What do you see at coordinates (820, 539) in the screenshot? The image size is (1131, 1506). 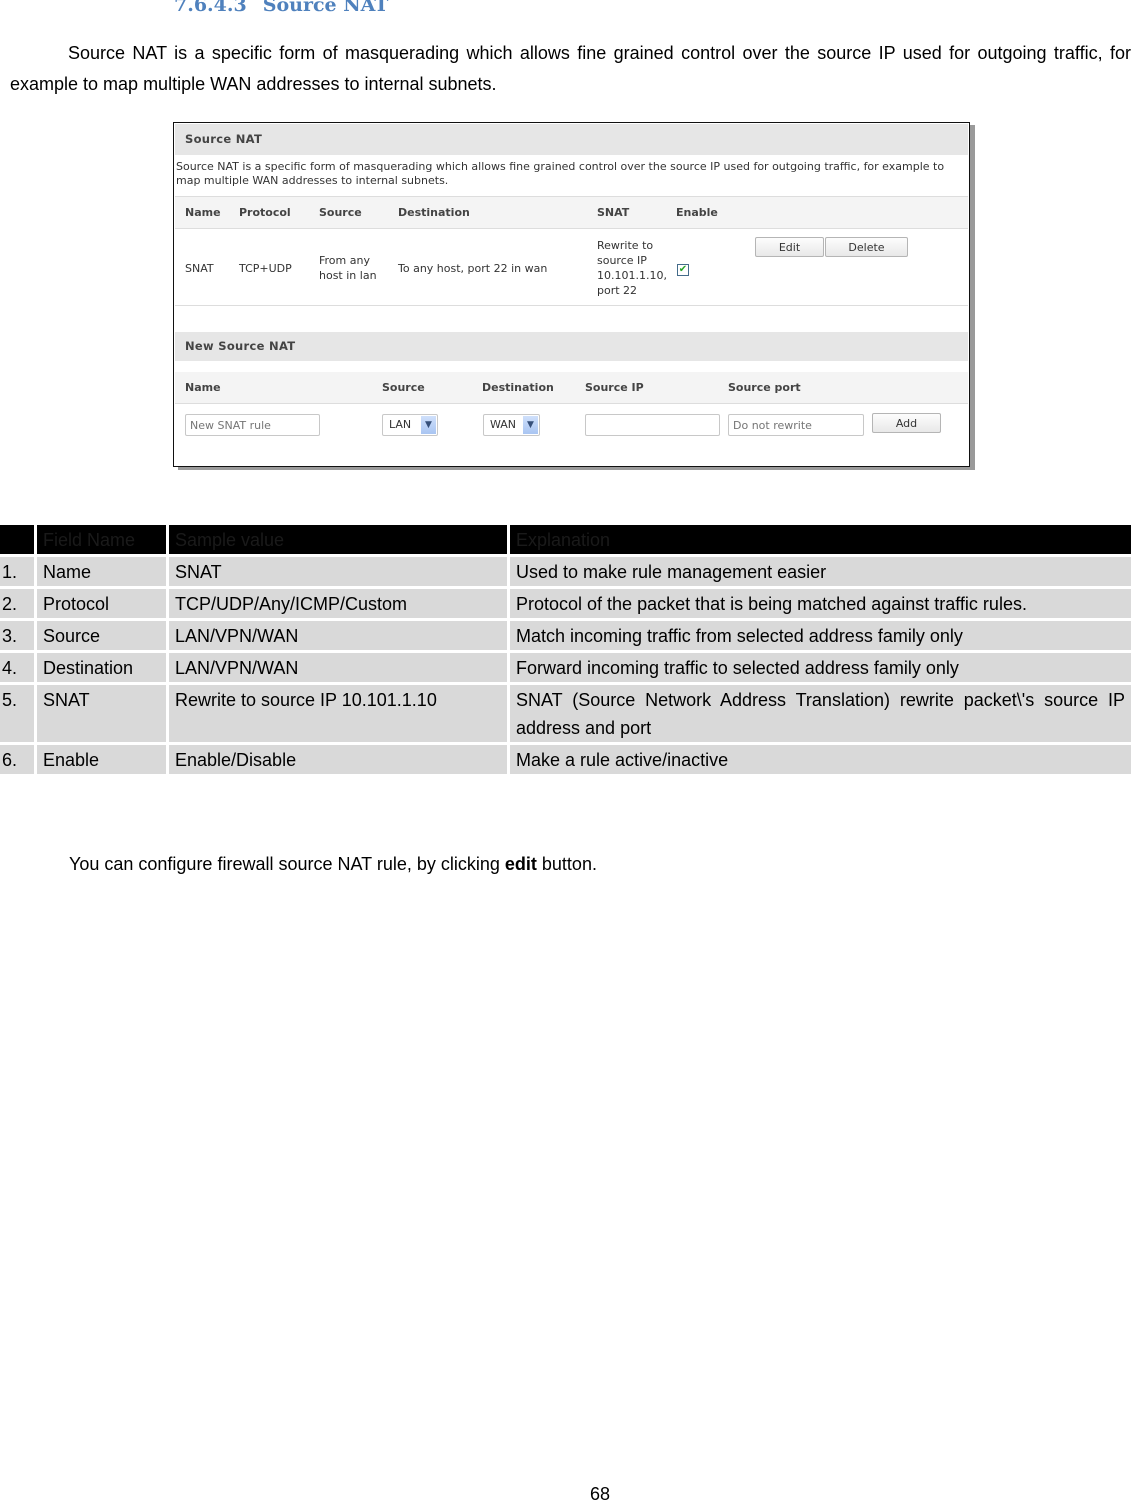 I see `header-explanation: Explanation` at bounding box center [820, 539].